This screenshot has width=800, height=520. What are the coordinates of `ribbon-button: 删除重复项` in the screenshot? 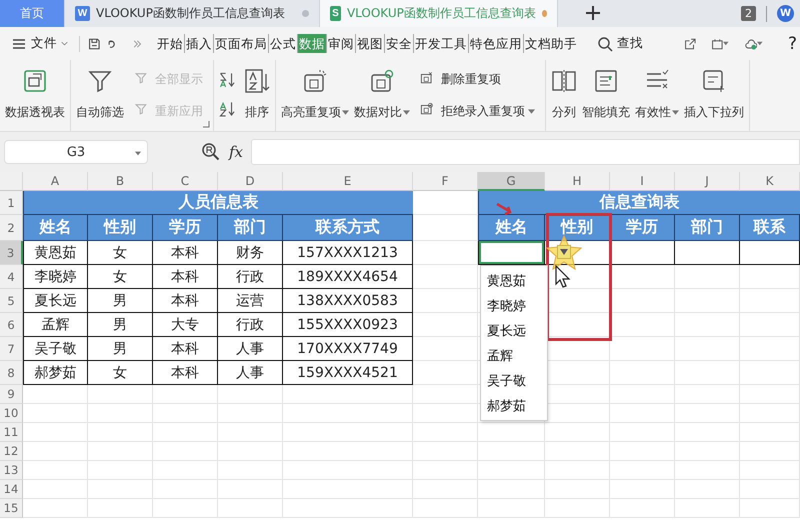 It's located at (477, 80).